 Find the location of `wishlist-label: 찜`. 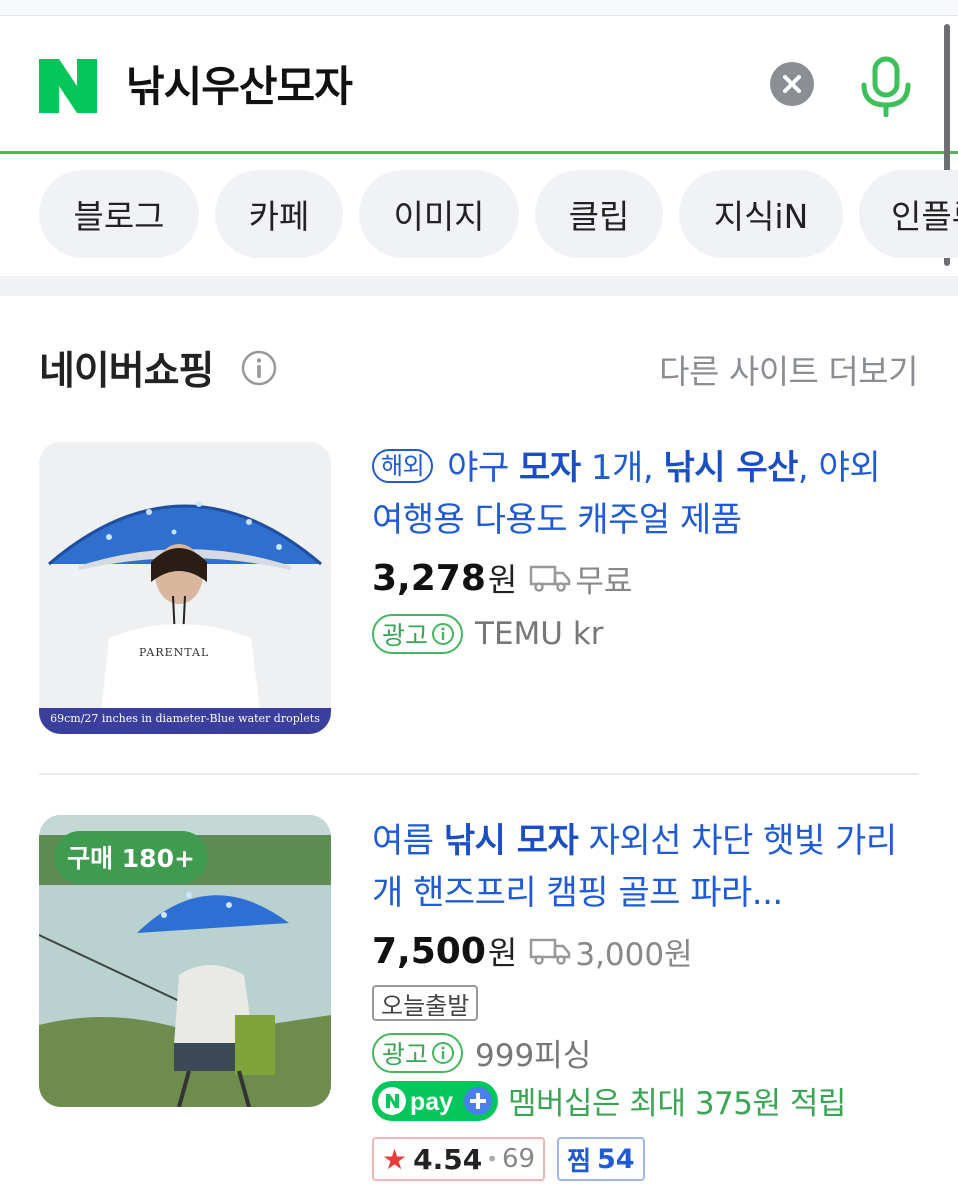

wishlist-label: 찜 is located at coordinates (579, 1161).